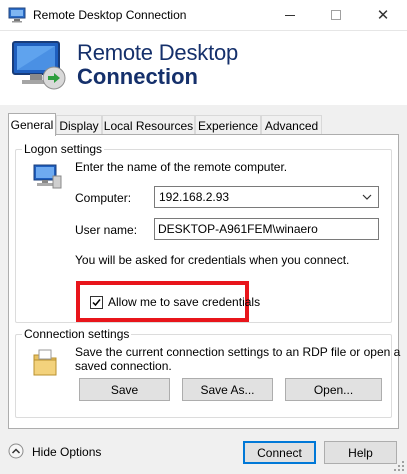 The image size is (407, 474). I want to click on computer-label: Computer:, so click(103, 198).